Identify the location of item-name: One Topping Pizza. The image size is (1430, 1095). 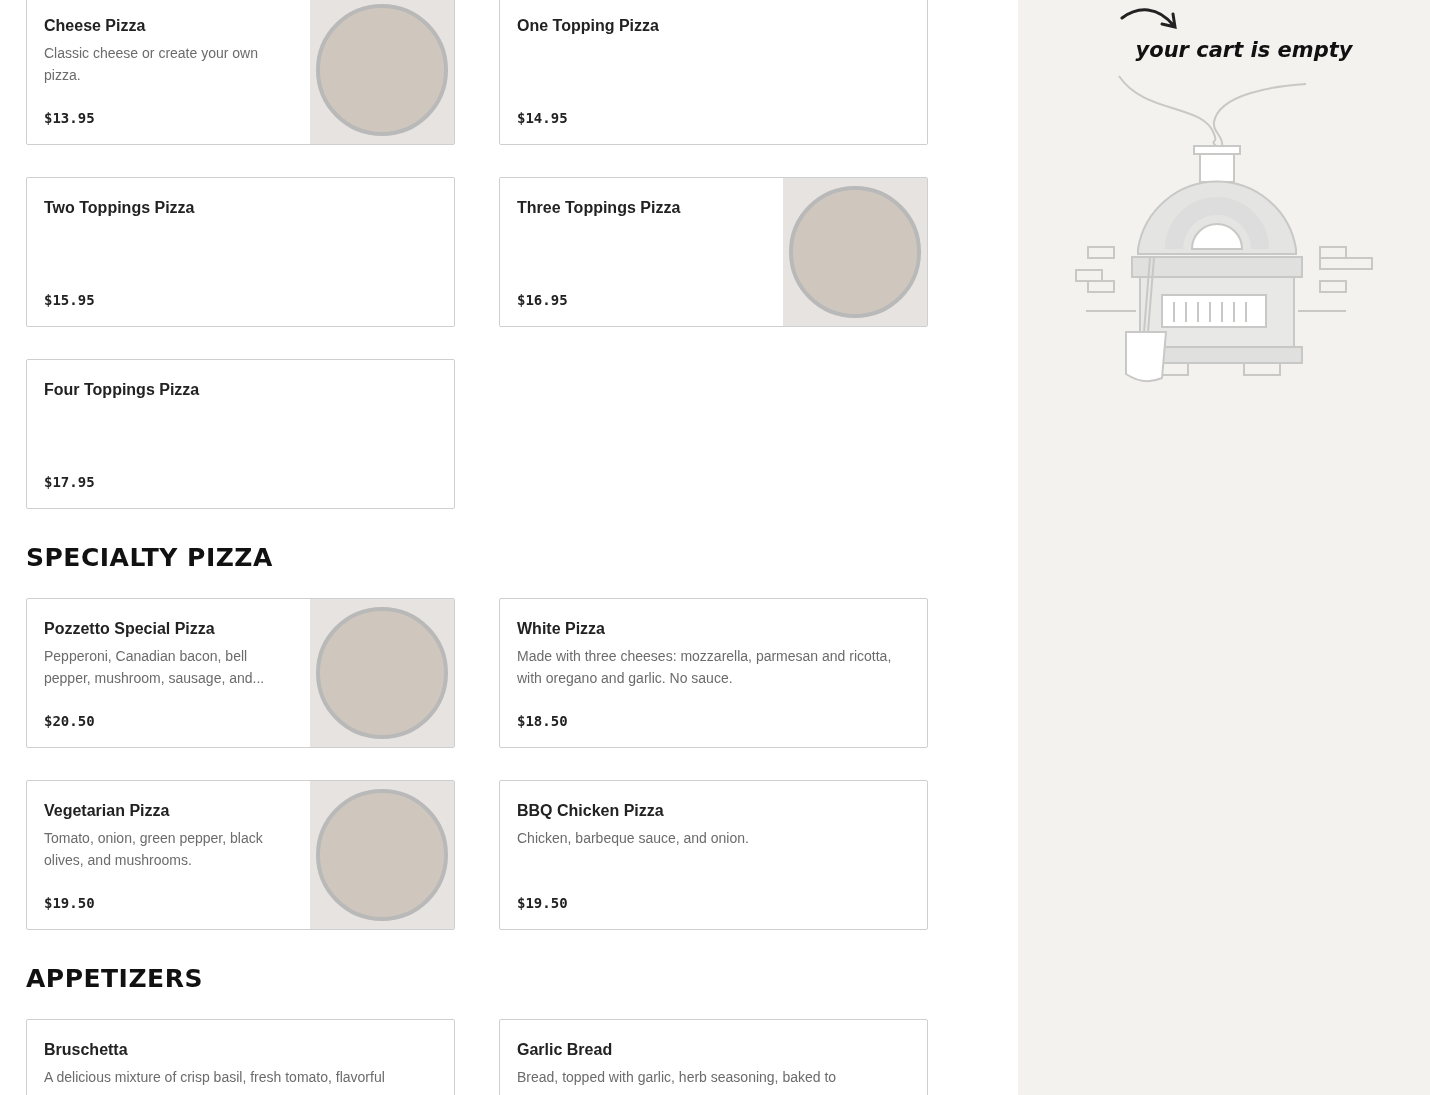
(588, 26).